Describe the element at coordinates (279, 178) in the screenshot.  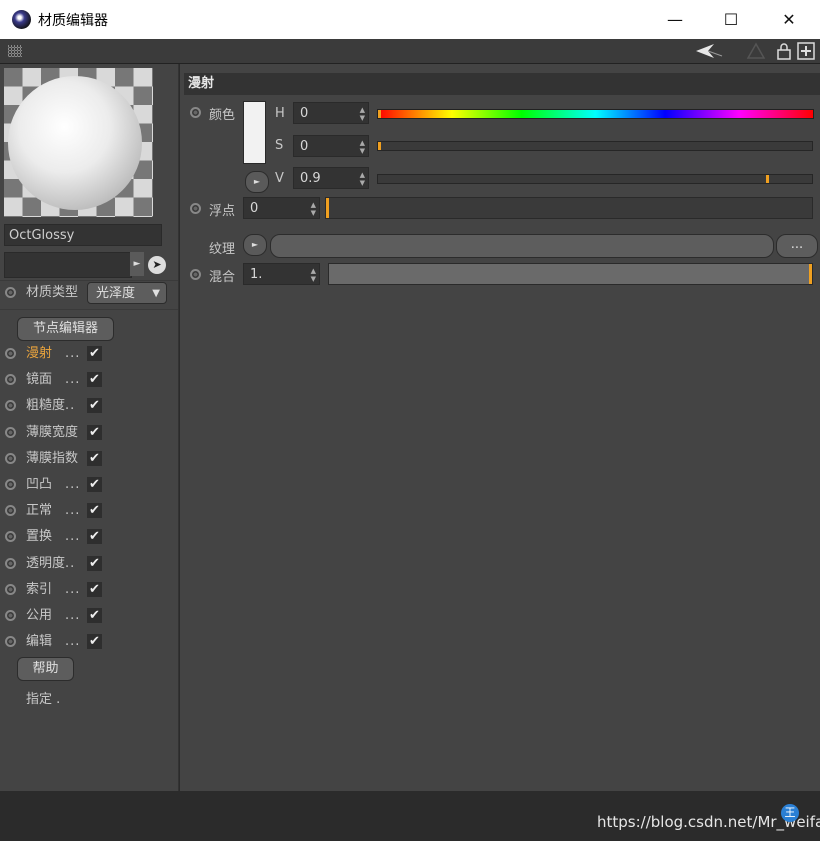
I see `v-label: V` at that location.